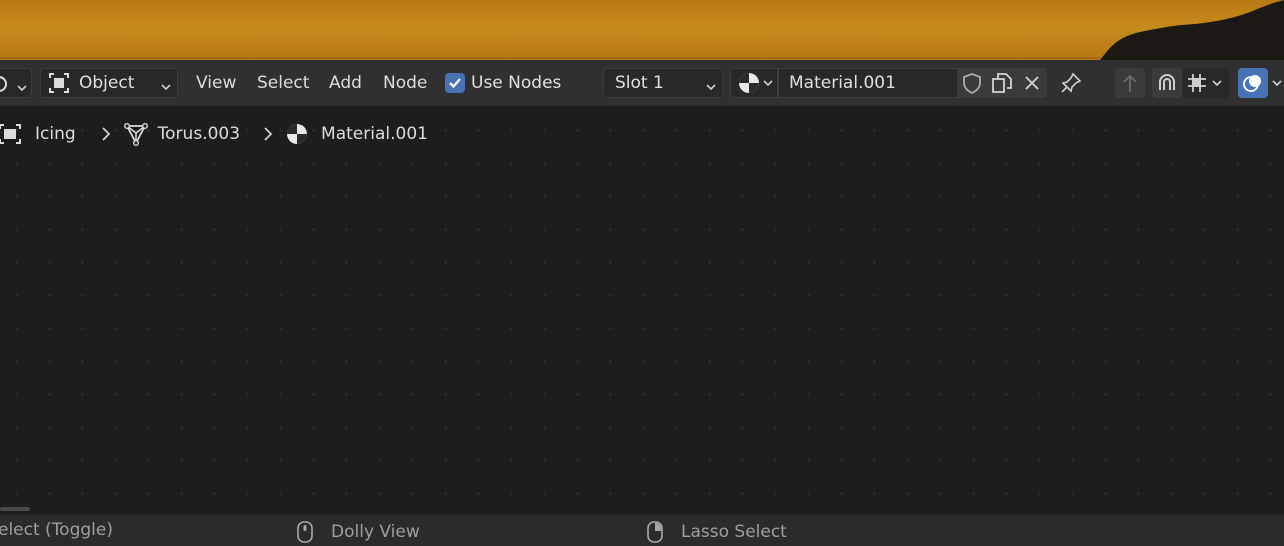 The image size is (1284, 546). I want to click on menu-node: Node, so click(405, 83).